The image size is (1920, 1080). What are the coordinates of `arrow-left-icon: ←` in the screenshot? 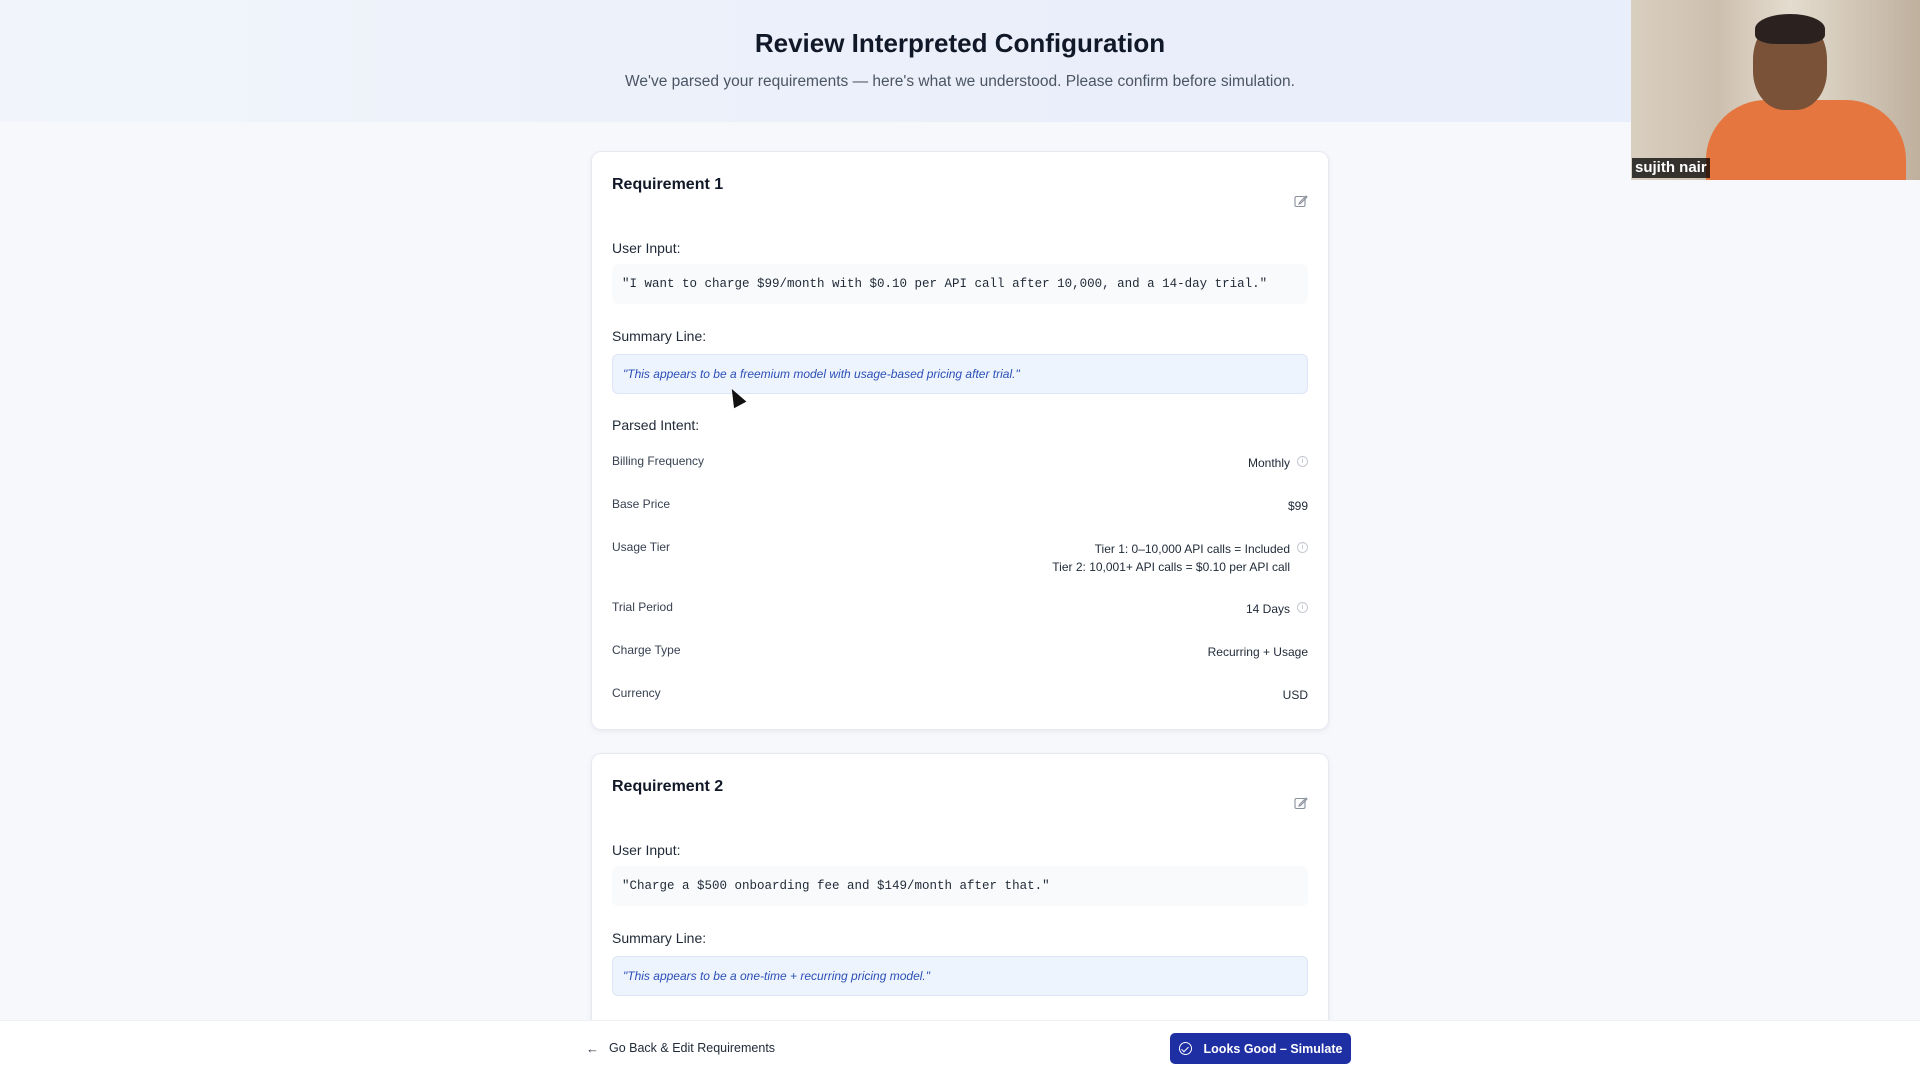 It's located at (592, 1048).